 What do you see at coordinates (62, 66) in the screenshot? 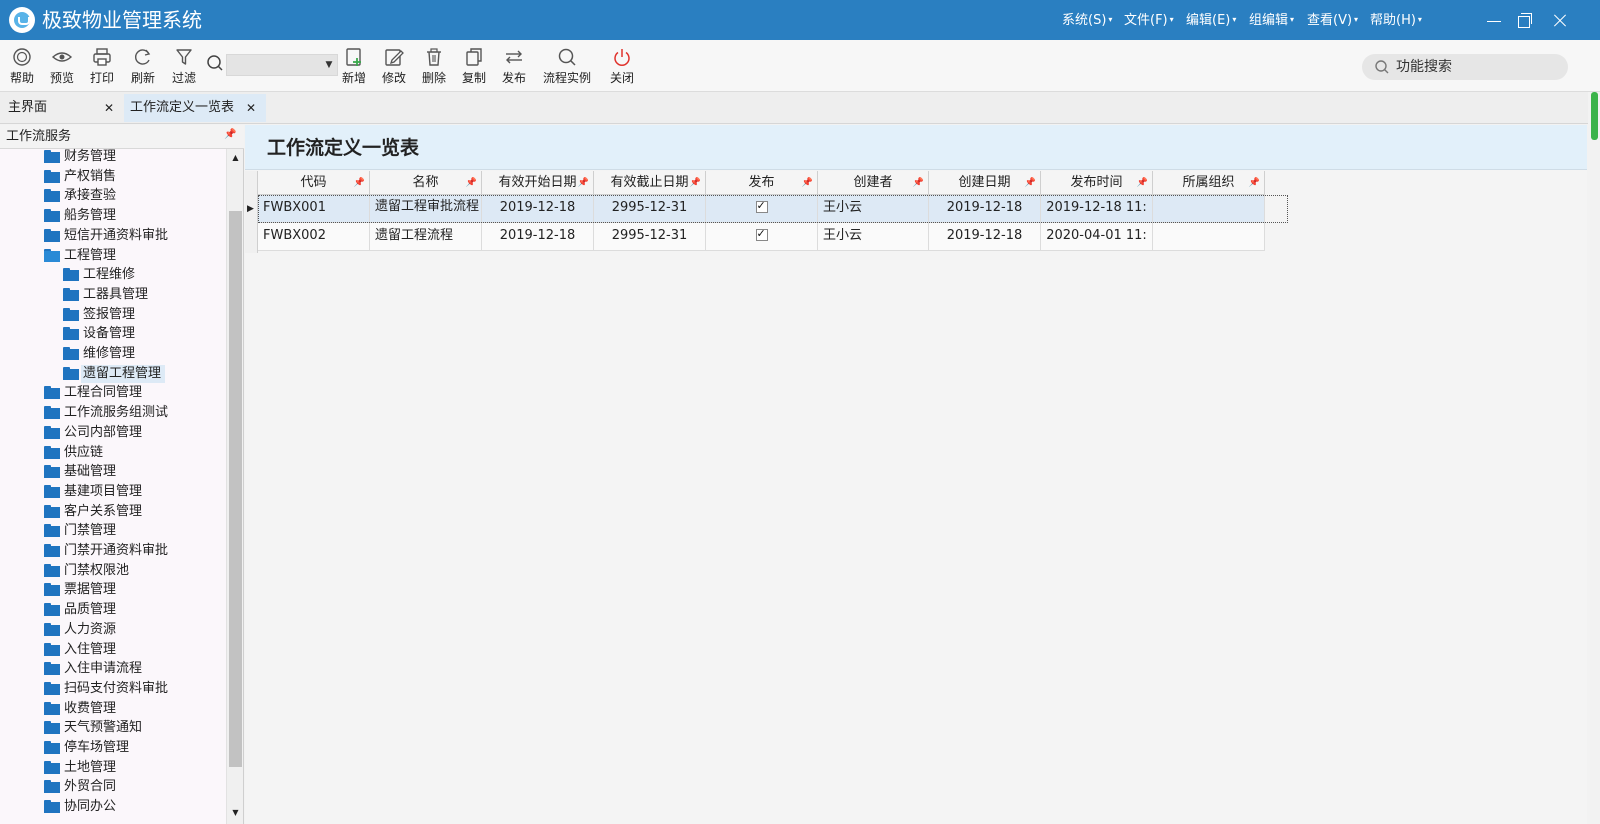
I see `preview-button: 预览` at bounding box center [62, 66].